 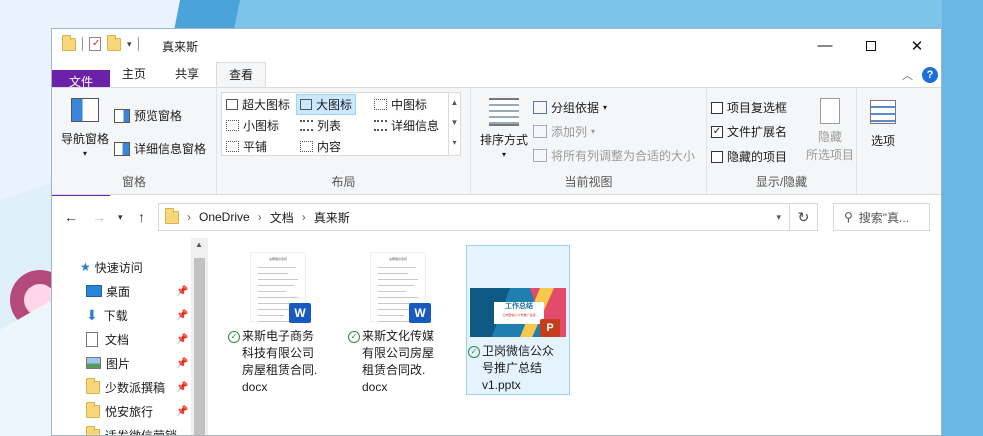 What do you see at coordinates (804, 217) in the screenshot?
I see `refresh-button: ↻` at bounding box center [804, 217].